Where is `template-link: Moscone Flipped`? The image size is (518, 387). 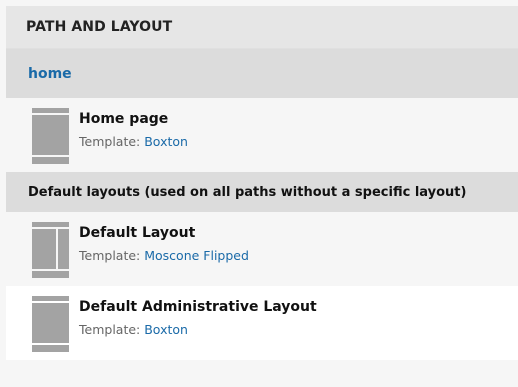
template-link: Moscone Flipped is located at coordinates (196, 255).